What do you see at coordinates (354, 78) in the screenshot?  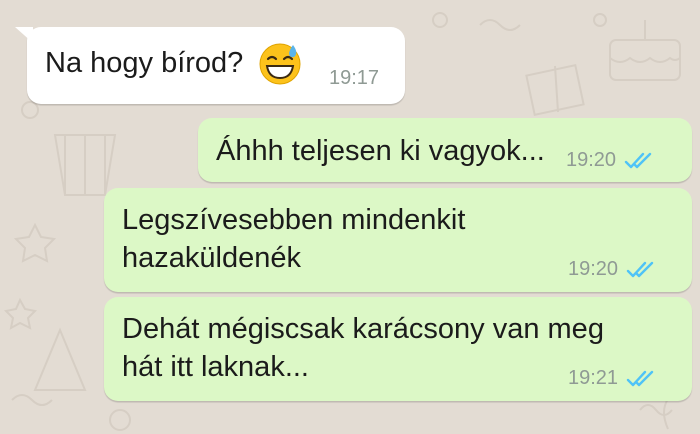 I see `message-time: 19:17` at bounding box center [354, 78].